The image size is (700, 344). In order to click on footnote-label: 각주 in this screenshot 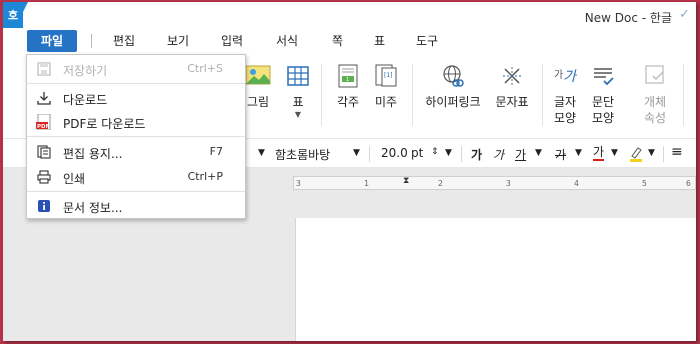, I will do `click(348, 102)`.